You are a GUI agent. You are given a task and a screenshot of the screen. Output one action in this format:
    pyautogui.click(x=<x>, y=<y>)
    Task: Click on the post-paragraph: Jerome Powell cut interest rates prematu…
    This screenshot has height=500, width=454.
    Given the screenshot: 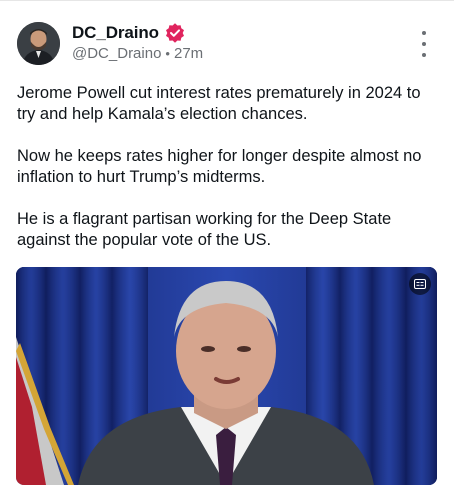 What is the action you would take?
    pyautogui.click(x=219, y=103)
    